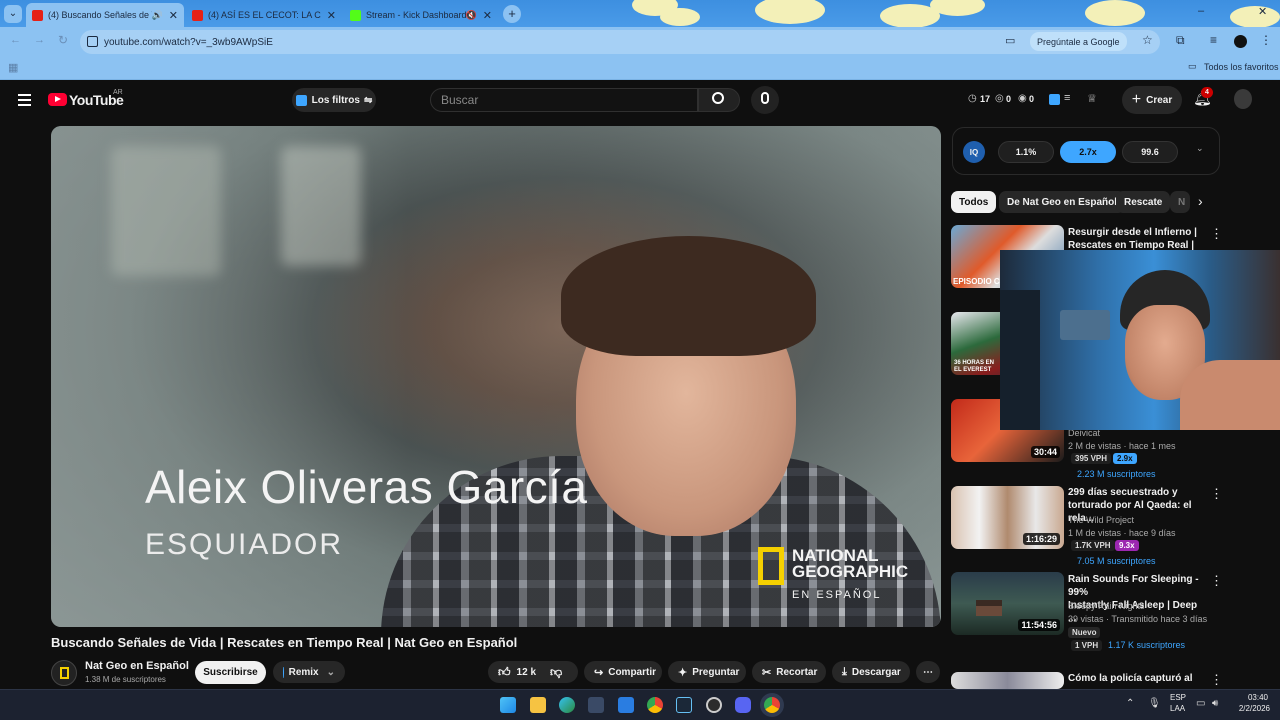  What do you see at coordinates (1213, 40) in the screenshot?
I see `media-icon: ≡` at bounding box center [1213, 40].